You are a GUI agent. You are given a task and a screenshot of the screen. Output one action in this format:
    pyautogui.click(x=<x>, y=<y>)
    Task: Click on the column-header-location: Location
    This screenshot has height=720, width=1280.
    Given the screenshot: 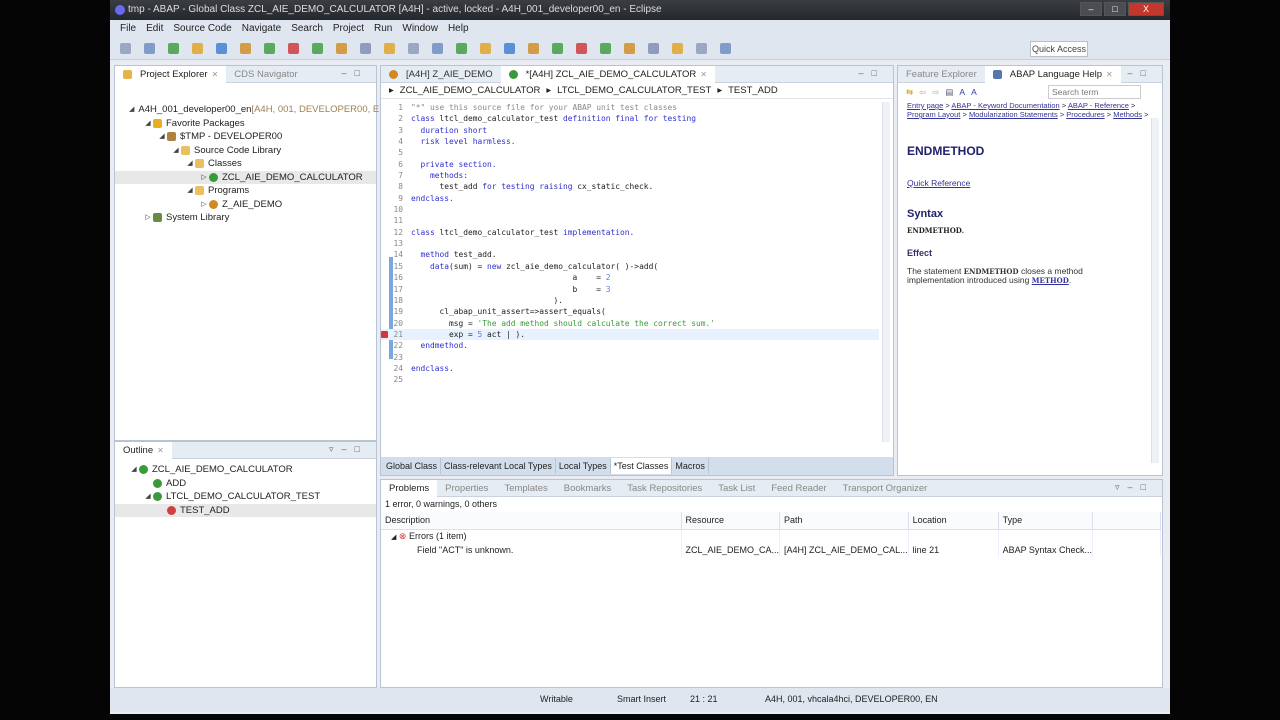 What is the action you would take?
    pyautogui.click(x=953, y=521)
    